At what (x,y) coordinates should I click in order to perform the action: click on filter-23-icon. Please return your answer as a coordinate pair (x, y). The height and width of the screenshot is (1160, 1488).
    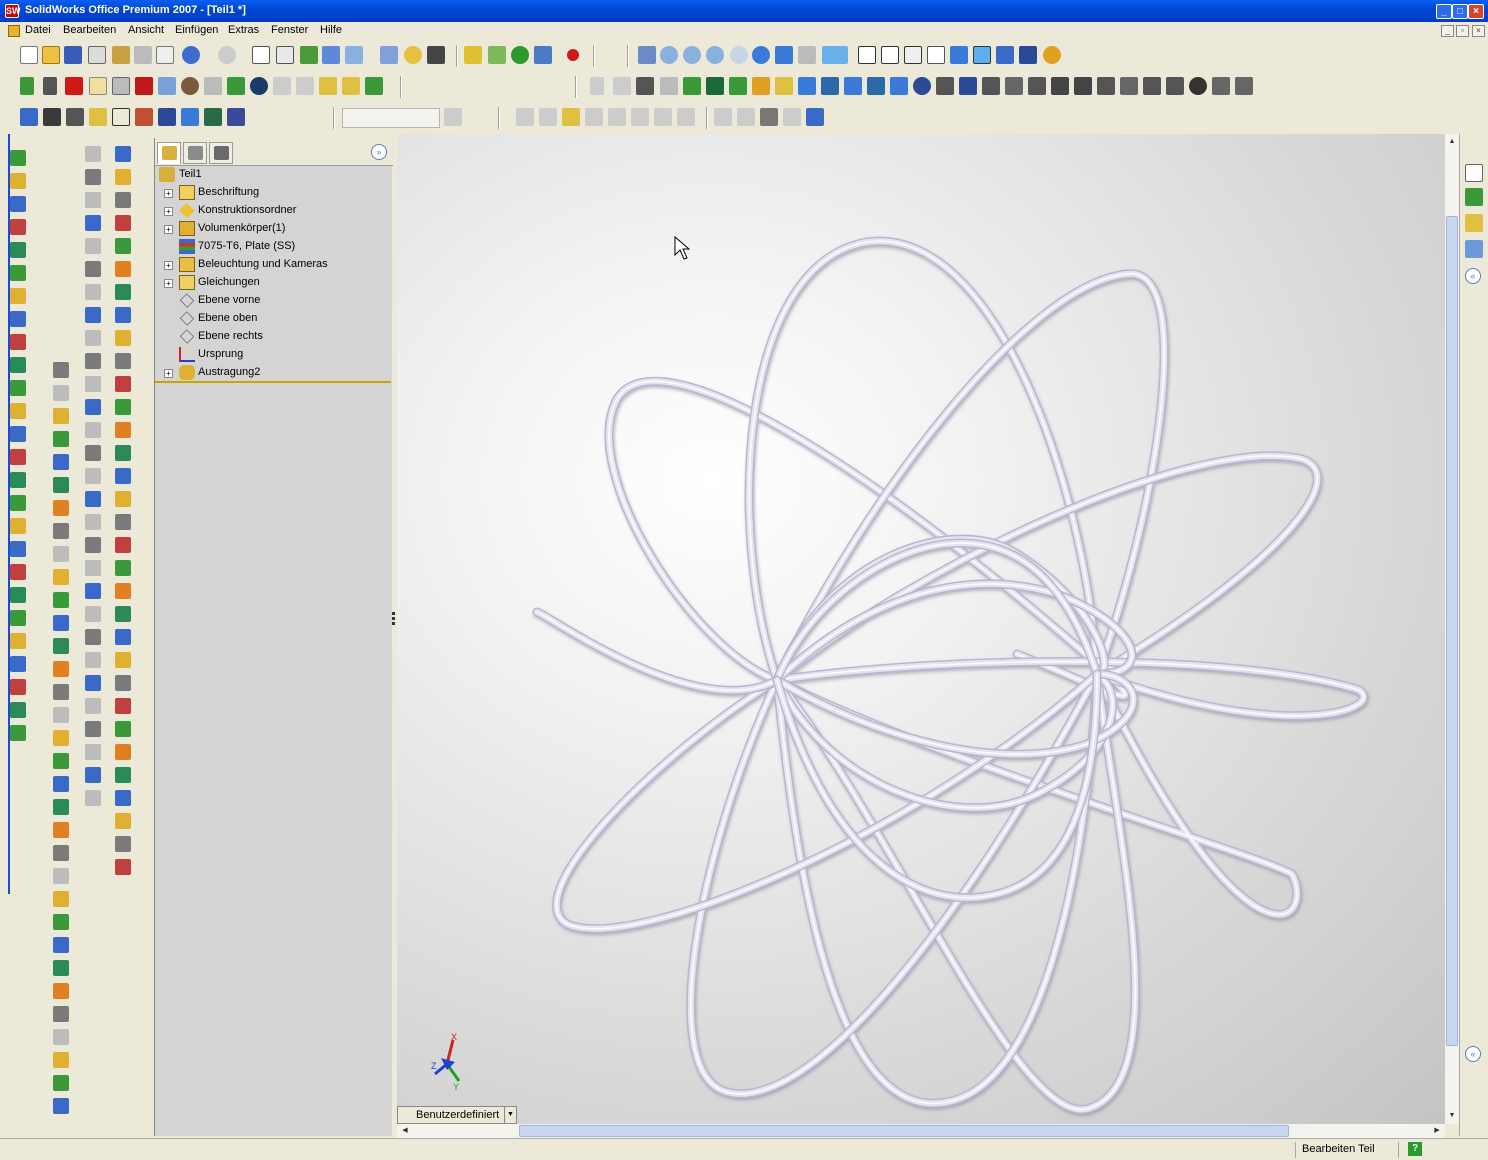
    Looking at the image, I should click on (1106, 86).